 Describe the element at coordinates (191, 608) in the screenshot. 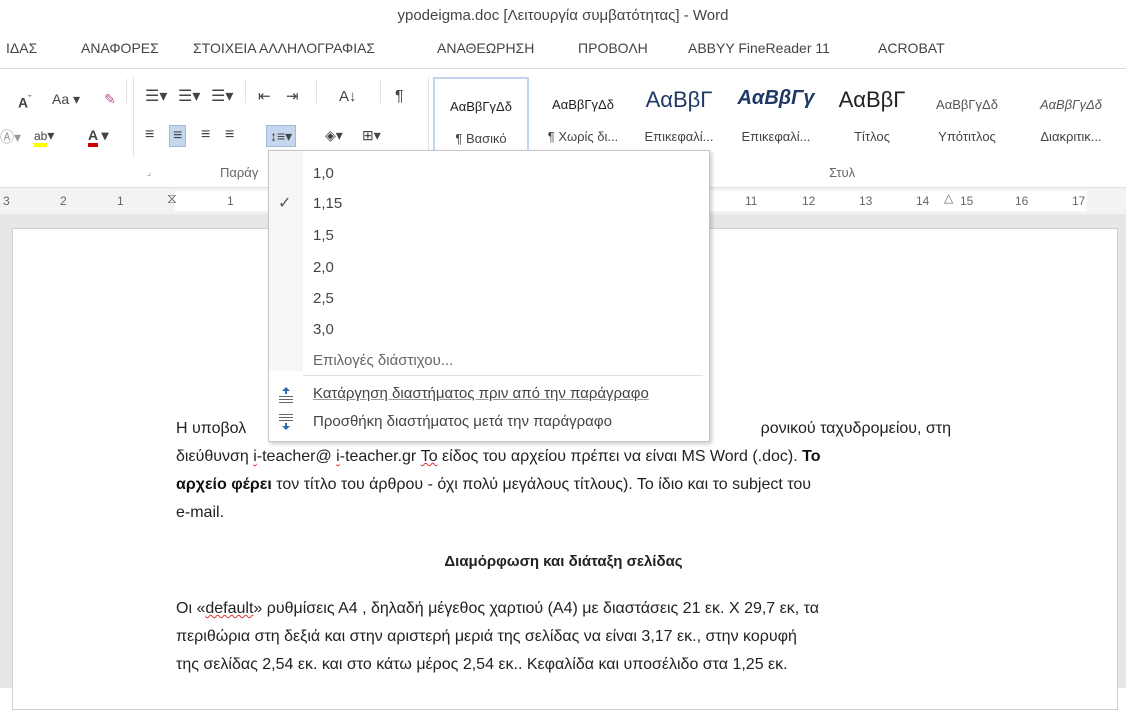

I see `doc-text: Οι «` at that location.